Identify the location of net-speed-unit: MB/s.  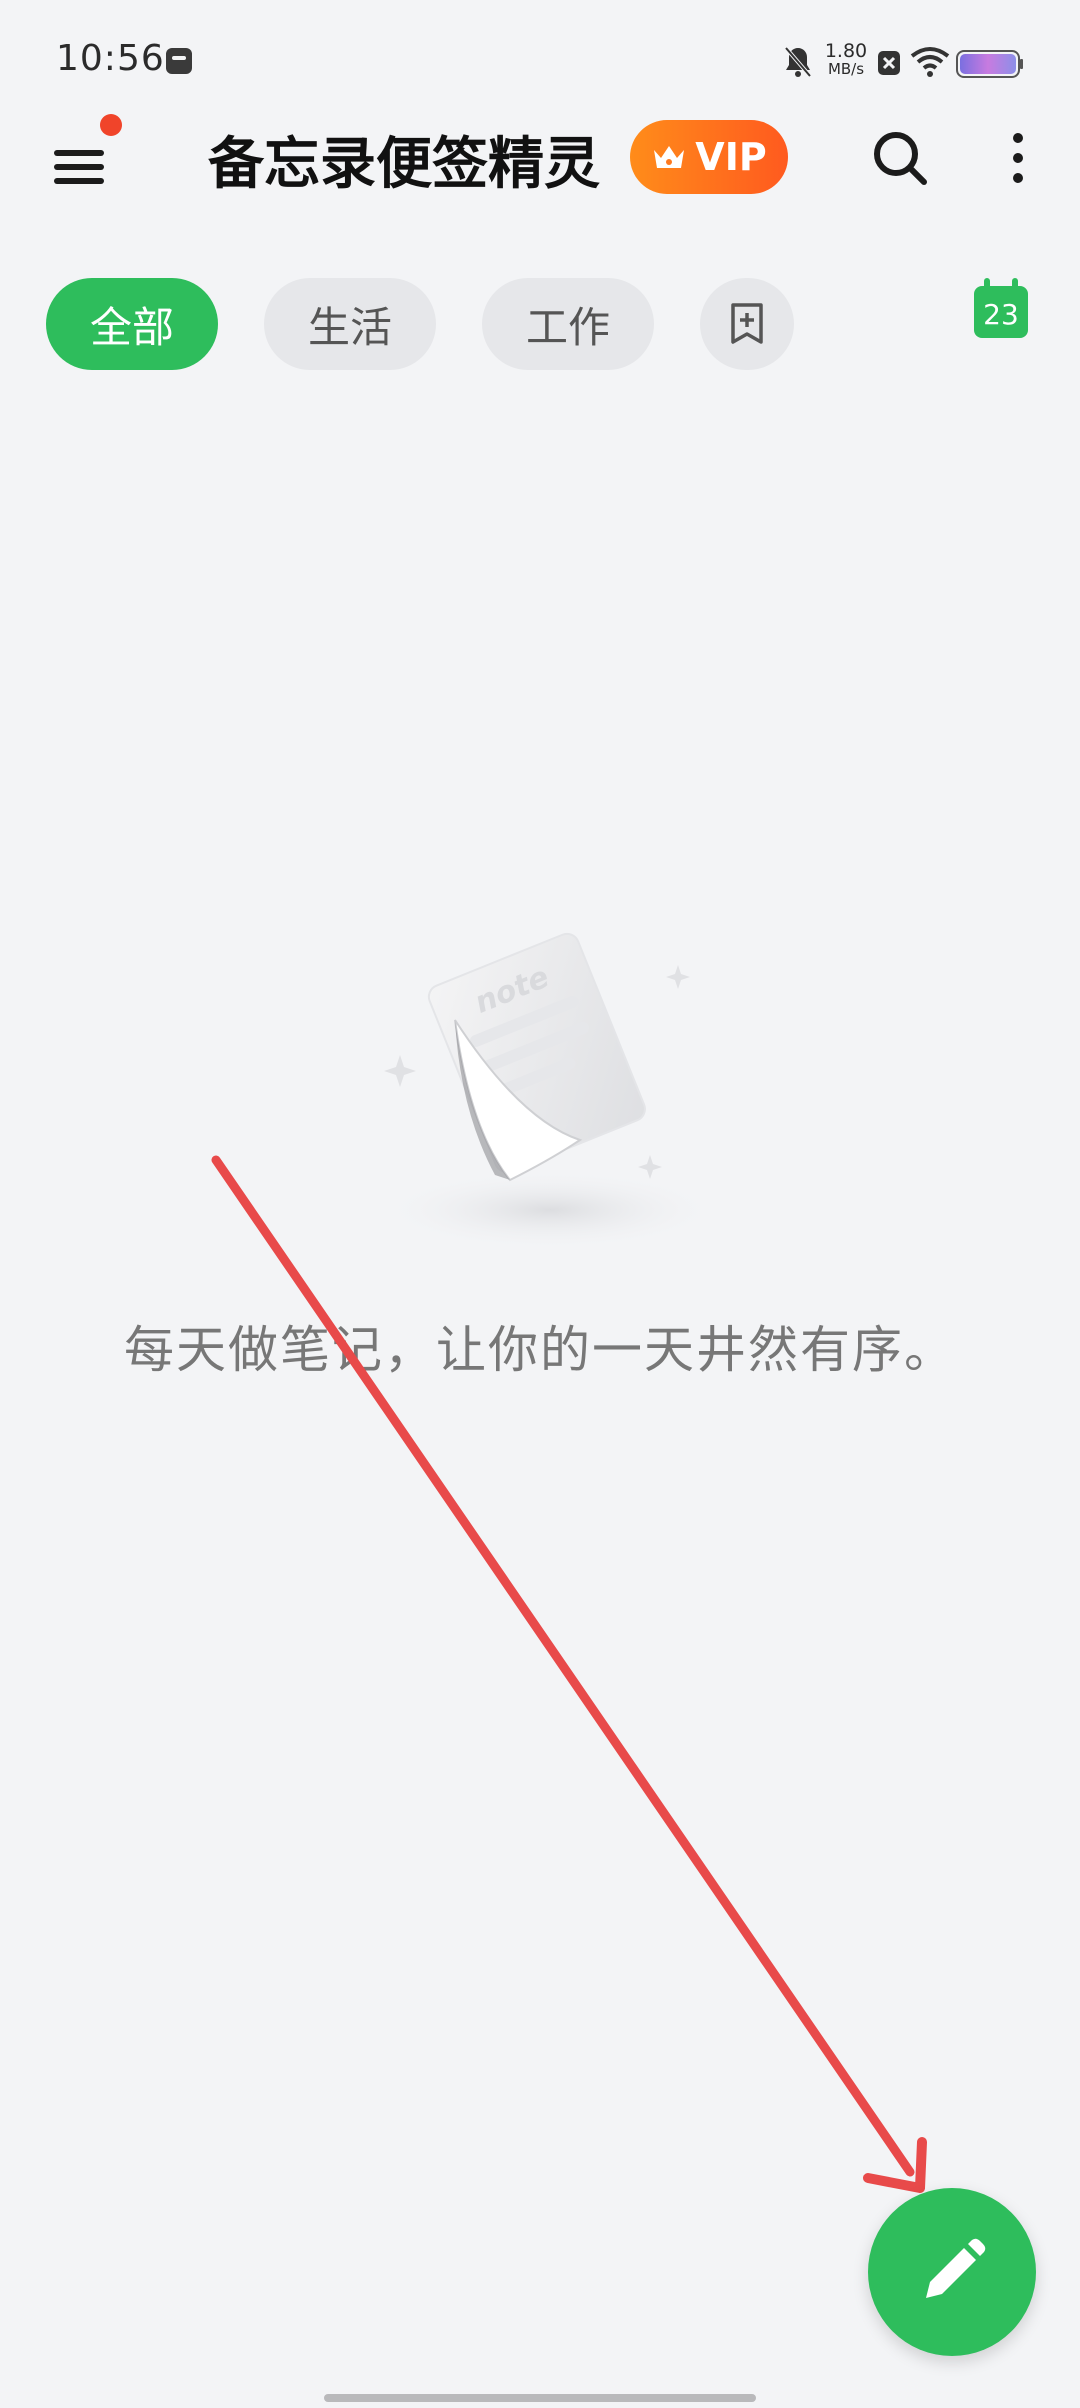
(846, 69).